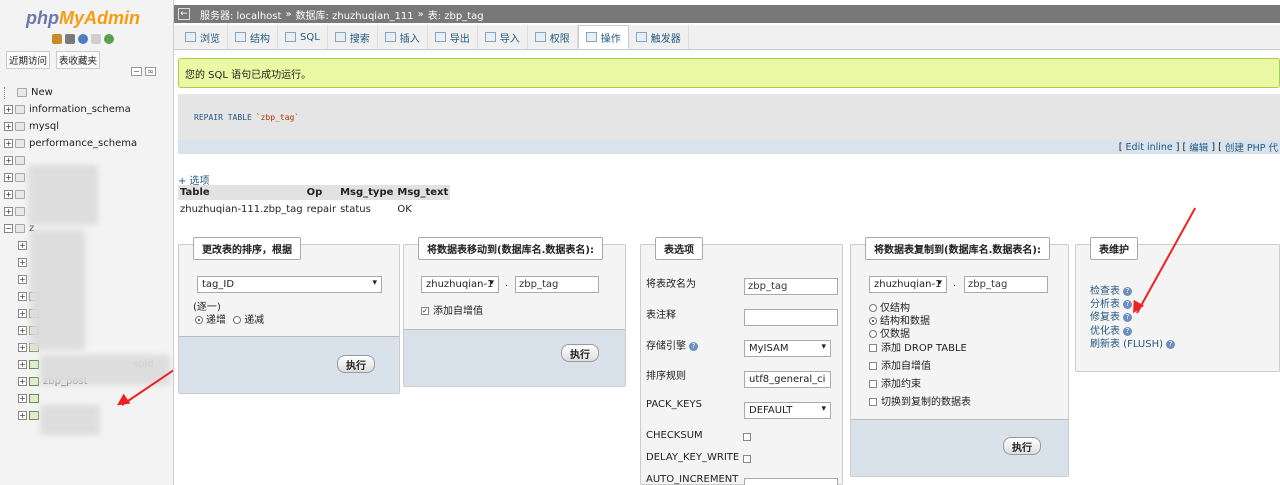 This screenshot has width=1280, height=485. I want to click on tab-search: 搜索, so click(353, 37).